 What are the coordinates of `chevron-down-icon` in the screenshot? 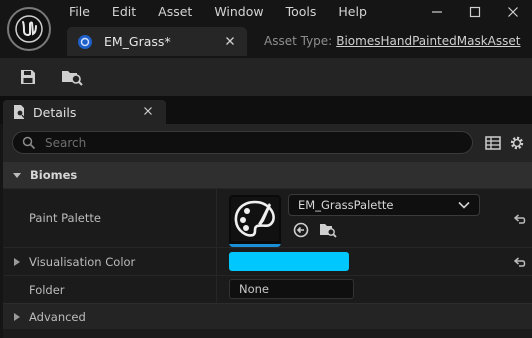 It's located at (464, 205).